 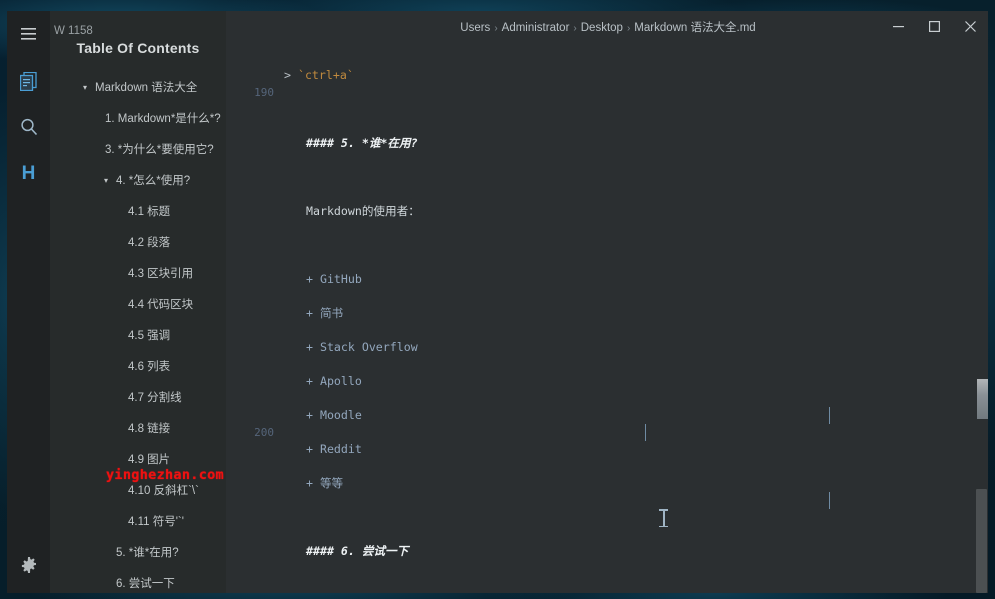 I want to click on toc-item-label: 3. *为什么*要使用它?, so click(x=159, y=149).